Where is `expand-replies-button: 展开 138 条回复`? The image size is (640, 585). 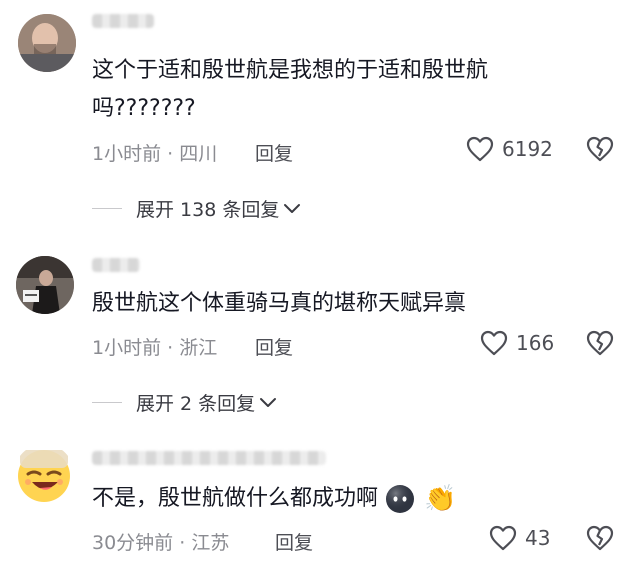
expand-replies-button: 展开 138 条回复 is located at coordinates (196, 208).